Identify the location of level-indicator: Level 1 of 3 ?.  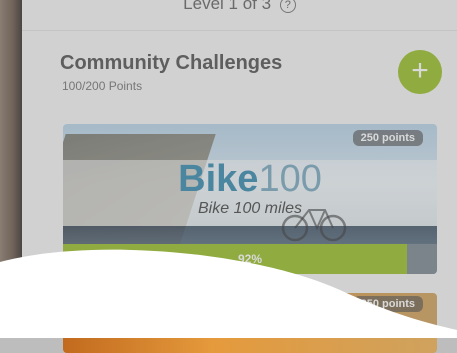
(239, 9).